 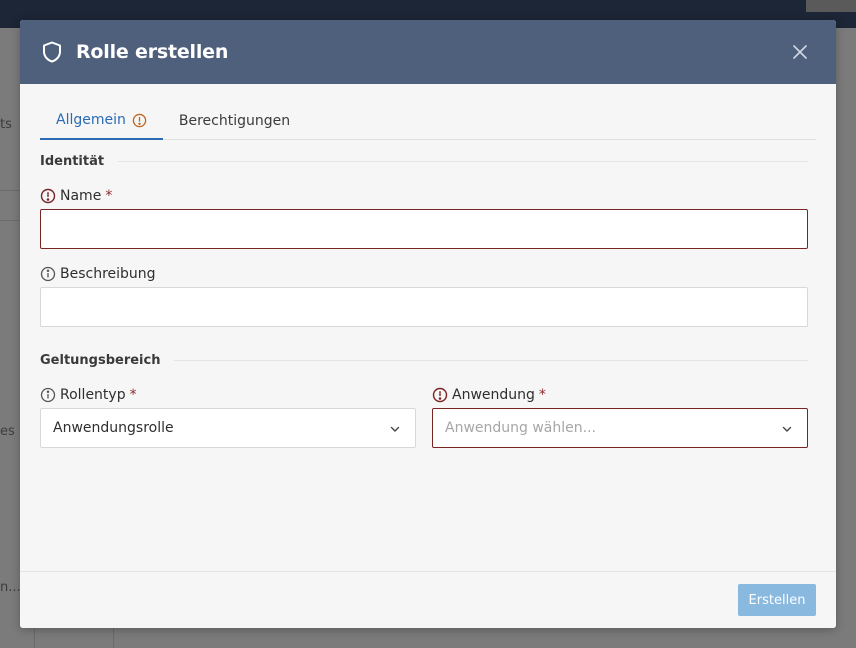 I want to click on section-title: Identität, so click(x=72, y=161).